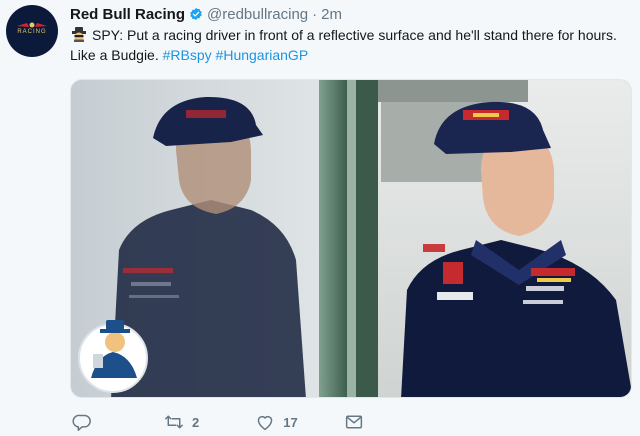 Image resolution: width=640 pixels, height=436 pixels. I want to click on retweet-count: 2, so click(196, 422).